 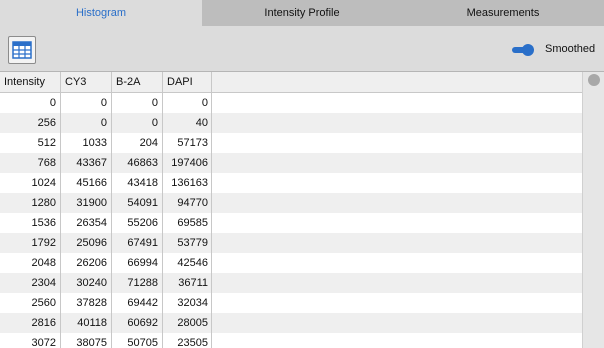 What do you see at coordinates (30, 82) in the screenshot?
I see `column-header-intensity: Intensity` at bounding box center [30, 82].